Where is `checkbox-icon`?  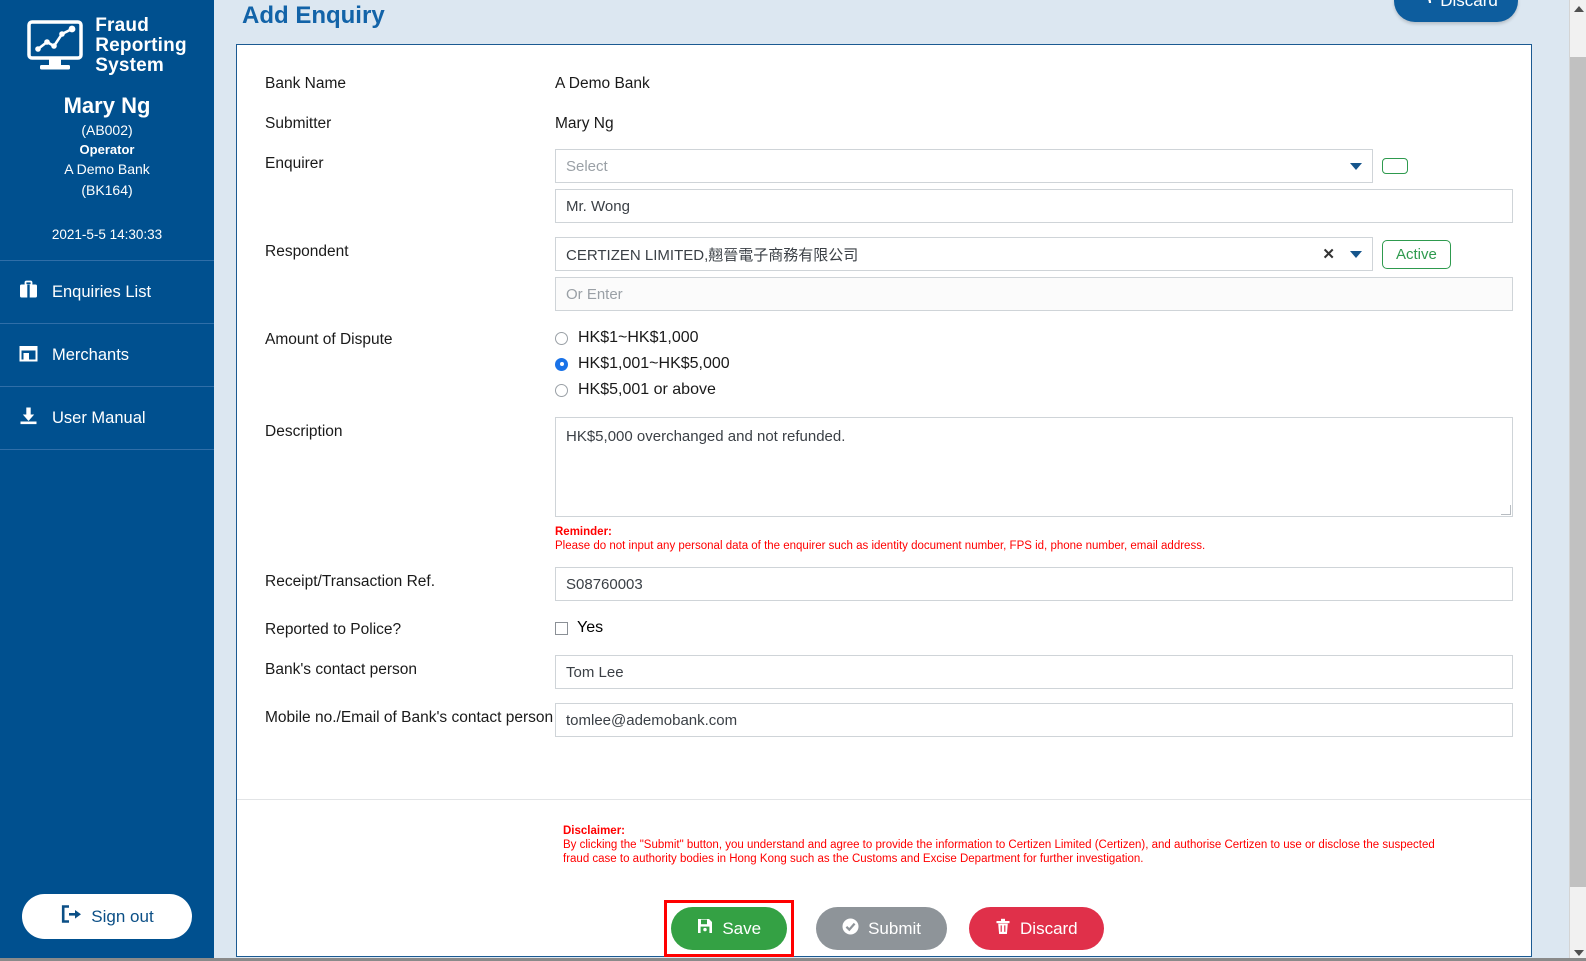
checkbox-icon is located at coordinates (561, 628).